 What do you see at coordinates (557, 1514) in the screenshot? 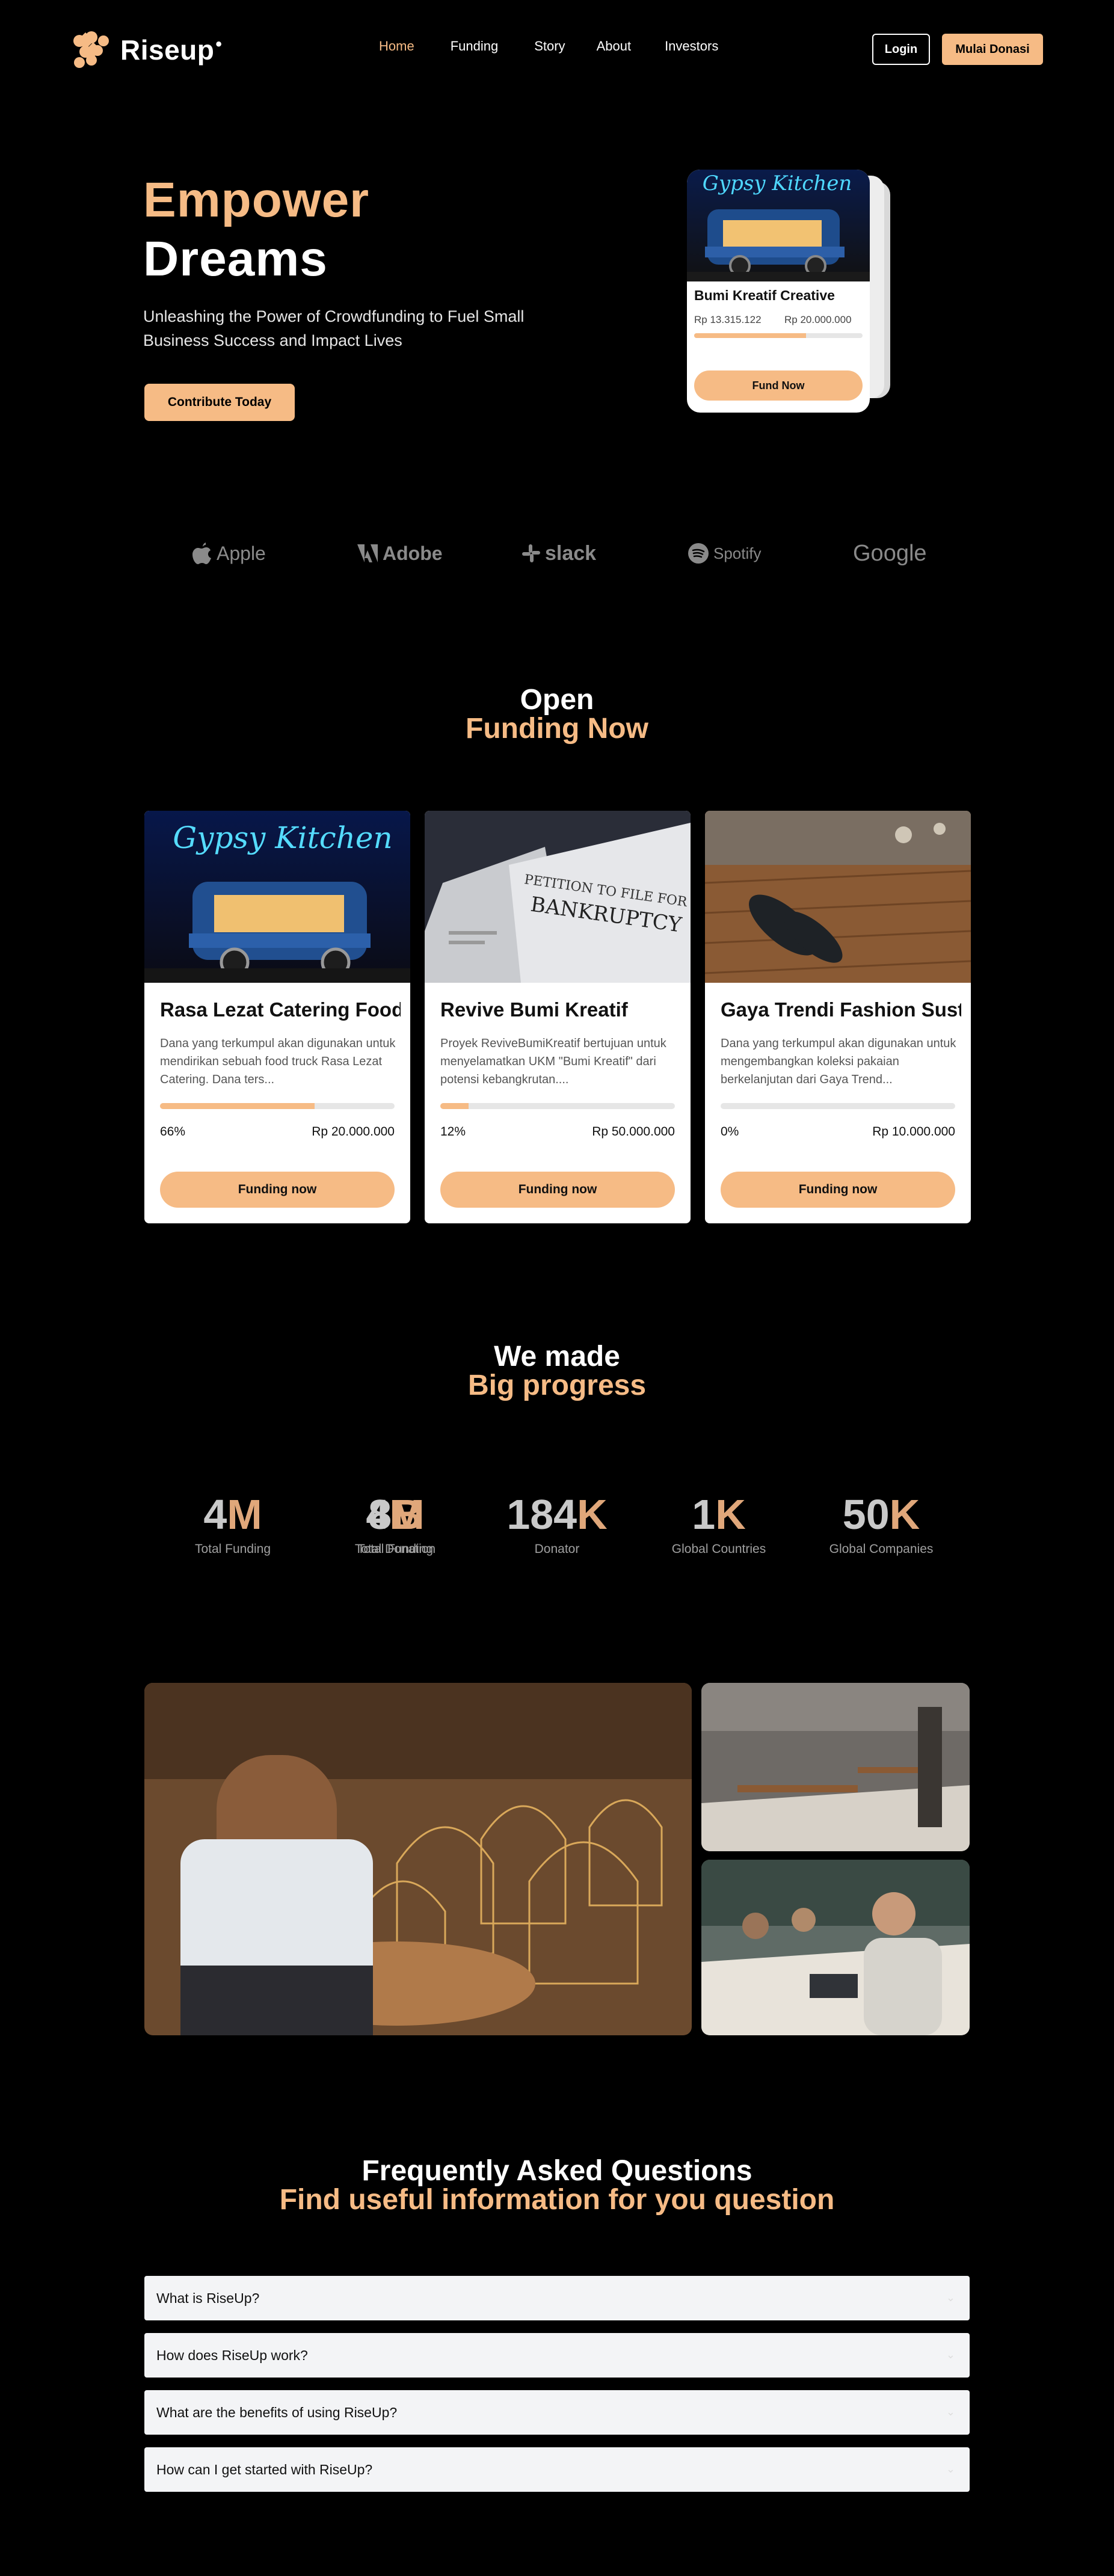
I see `stat-number: 184K` at bounding box center [557, 1514].